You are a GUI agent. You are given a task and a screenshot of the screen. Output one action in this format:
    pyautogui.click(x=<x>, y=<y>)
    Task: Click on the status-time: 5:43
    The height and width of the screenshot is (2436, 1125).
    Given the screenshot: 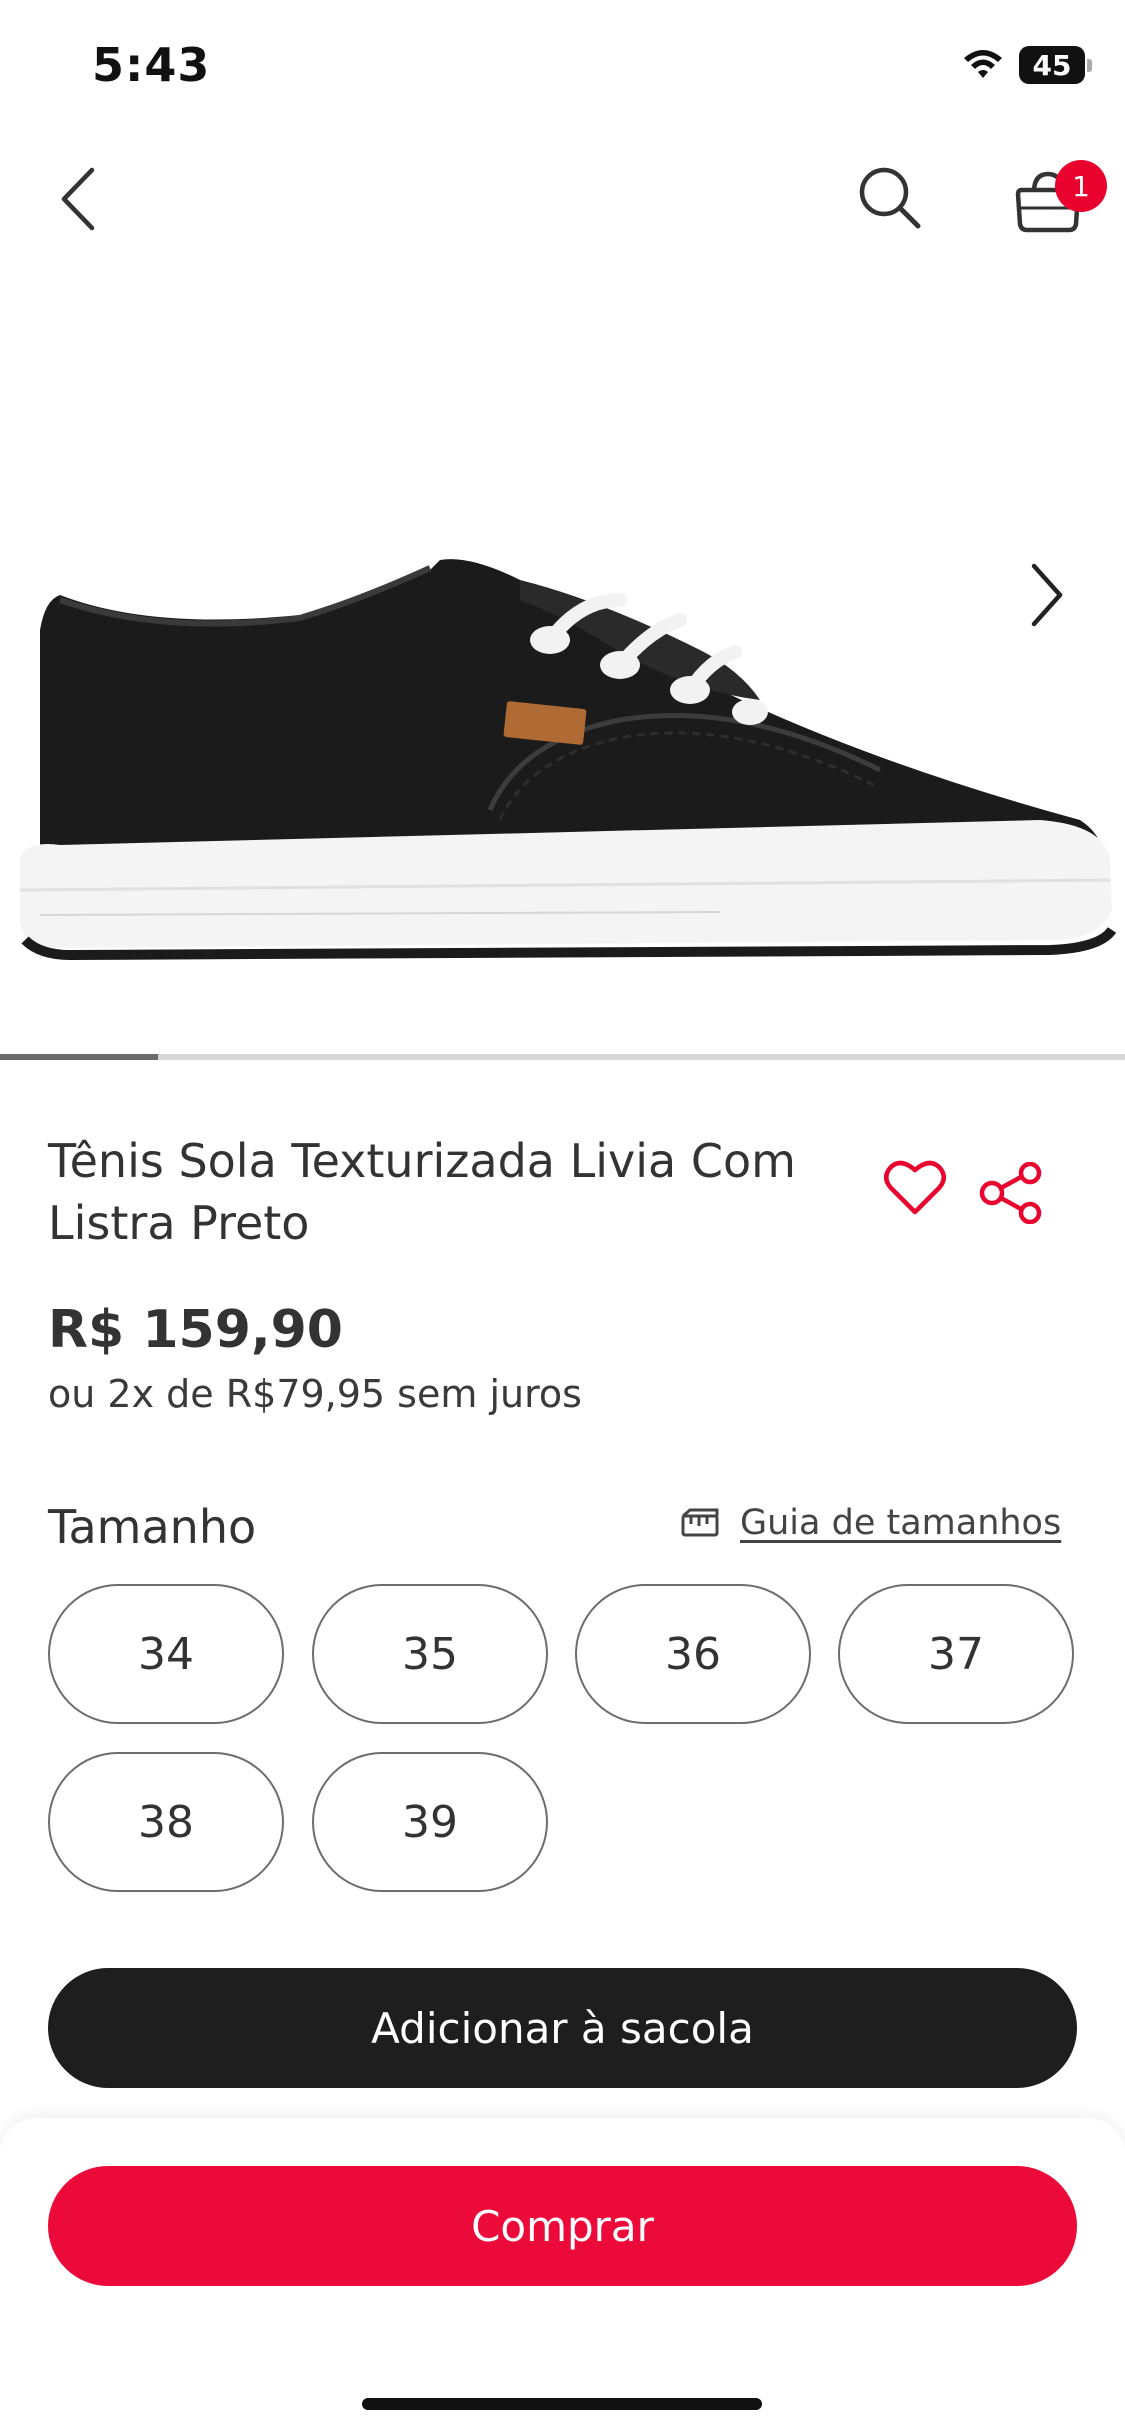 What is the action you would take?
    pyautogui.click(x=151, y=65)
    